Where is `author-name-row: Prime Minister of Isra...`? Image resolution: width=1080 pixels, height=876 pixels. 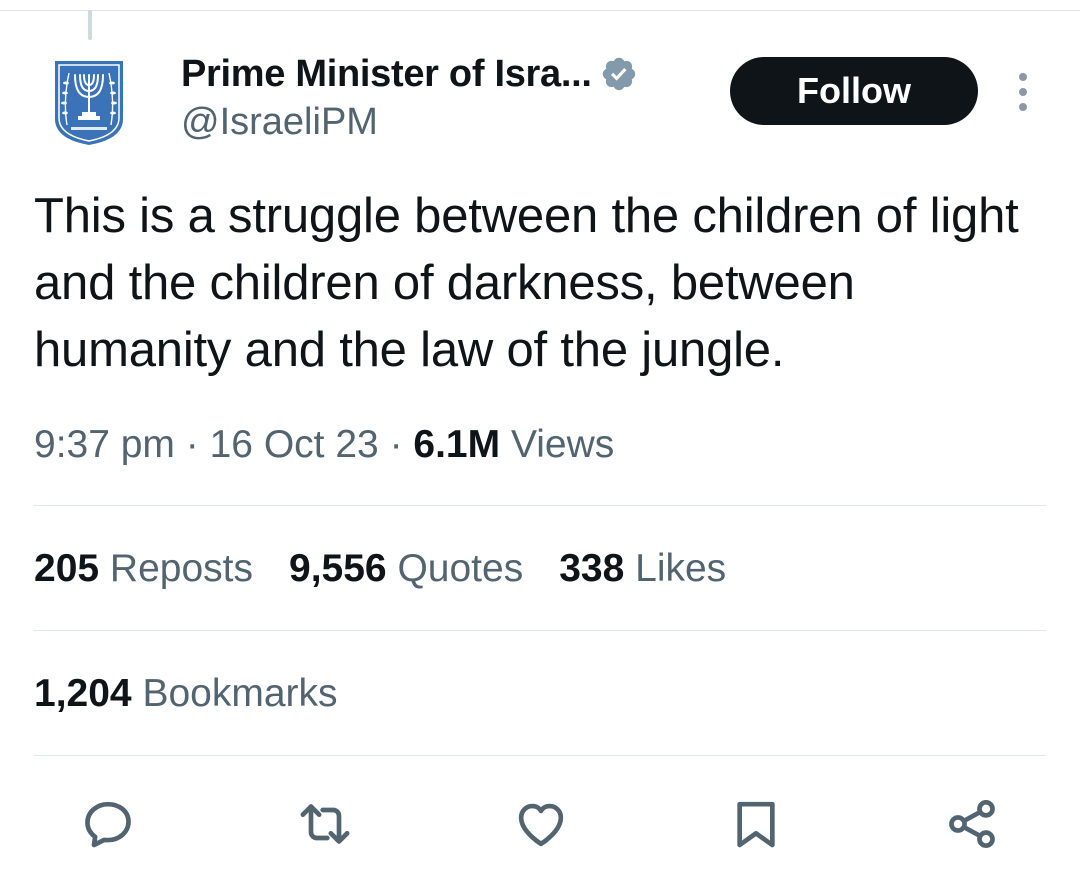
author-name-row: Prime Minister of Isra... is located at coordinates (409, 74).